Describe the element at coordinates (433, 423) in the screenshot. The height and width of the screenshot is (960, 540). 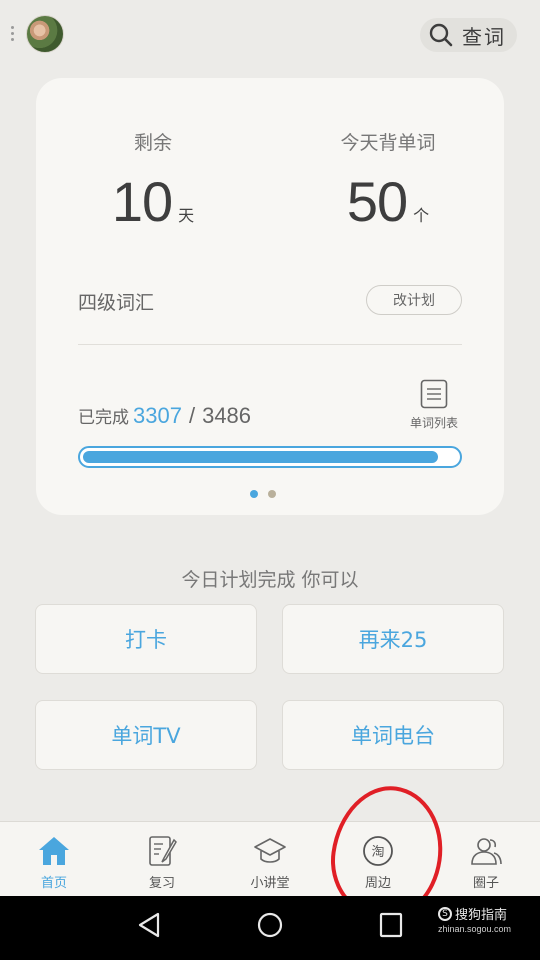
I see `word-list-label: 单词列表` at that location.